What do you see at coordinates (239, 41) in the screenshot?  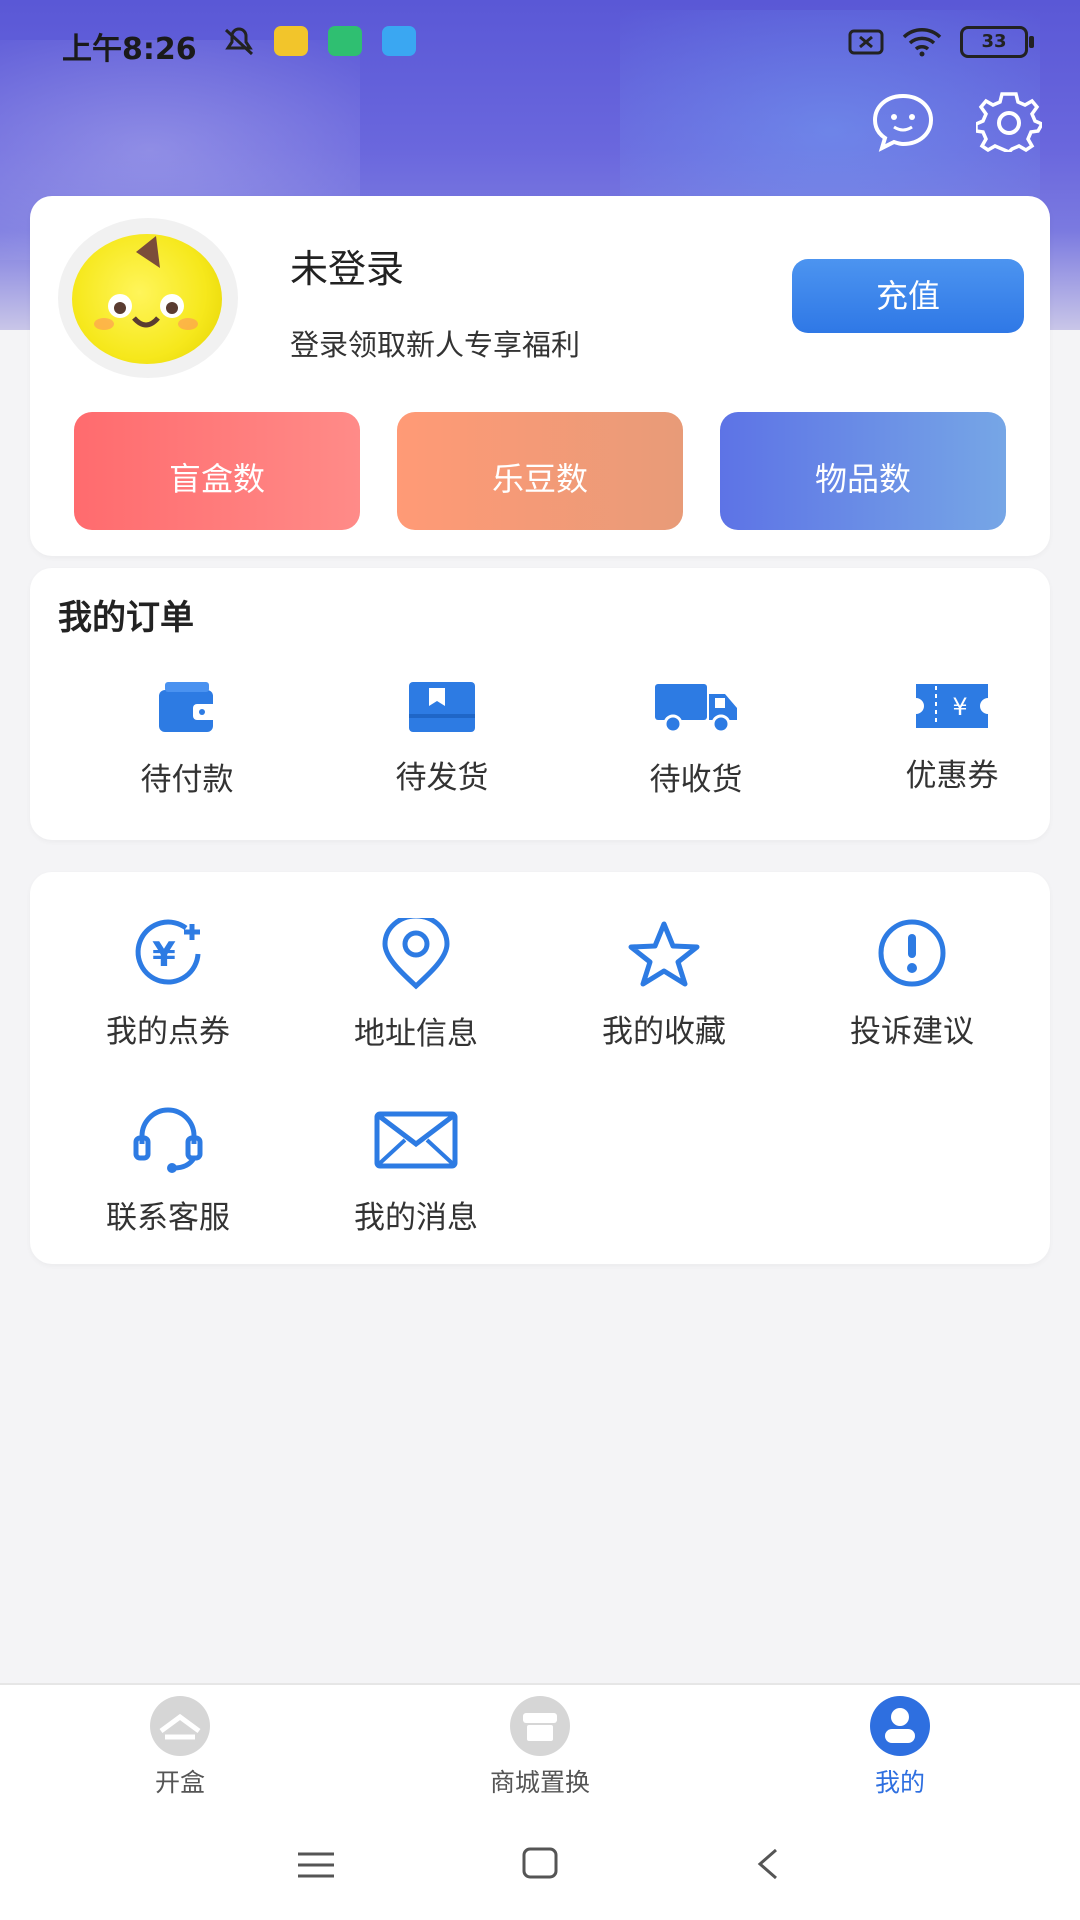 I see `mute-icon` at bounding box center [239, 41].